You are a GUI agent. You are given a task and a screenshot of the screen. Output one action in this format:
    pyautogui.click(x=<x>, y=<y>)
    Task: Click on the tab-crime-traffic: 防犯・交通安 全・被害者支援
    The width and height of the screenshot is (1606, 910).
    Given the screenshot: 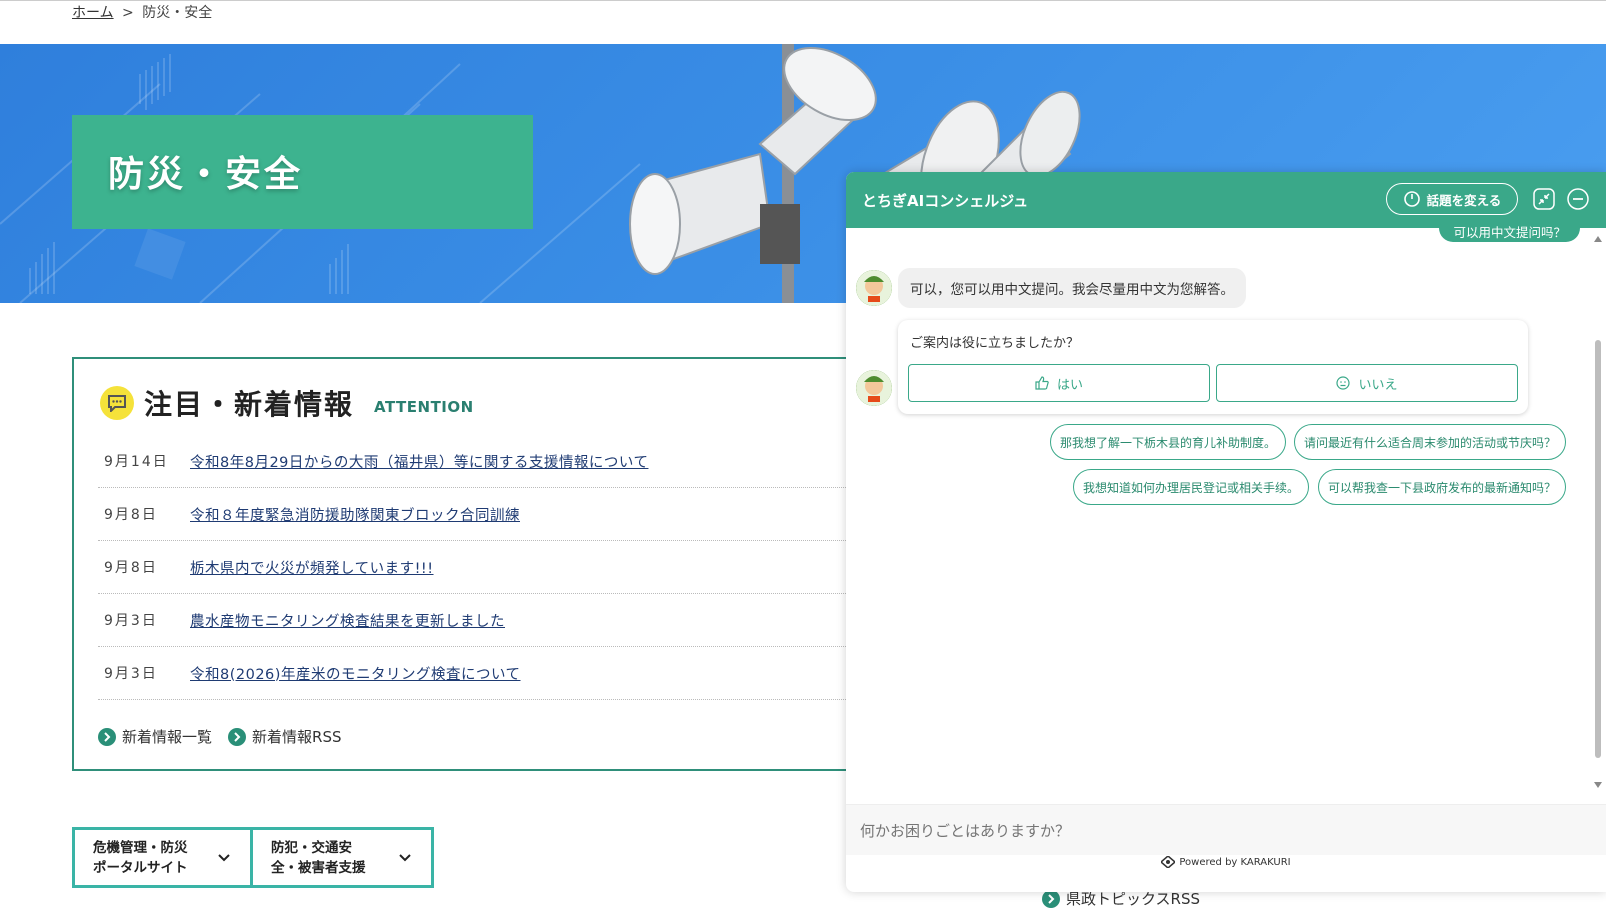 What is the action you would take?
    pyautogui.click(x=343, y=857)
    